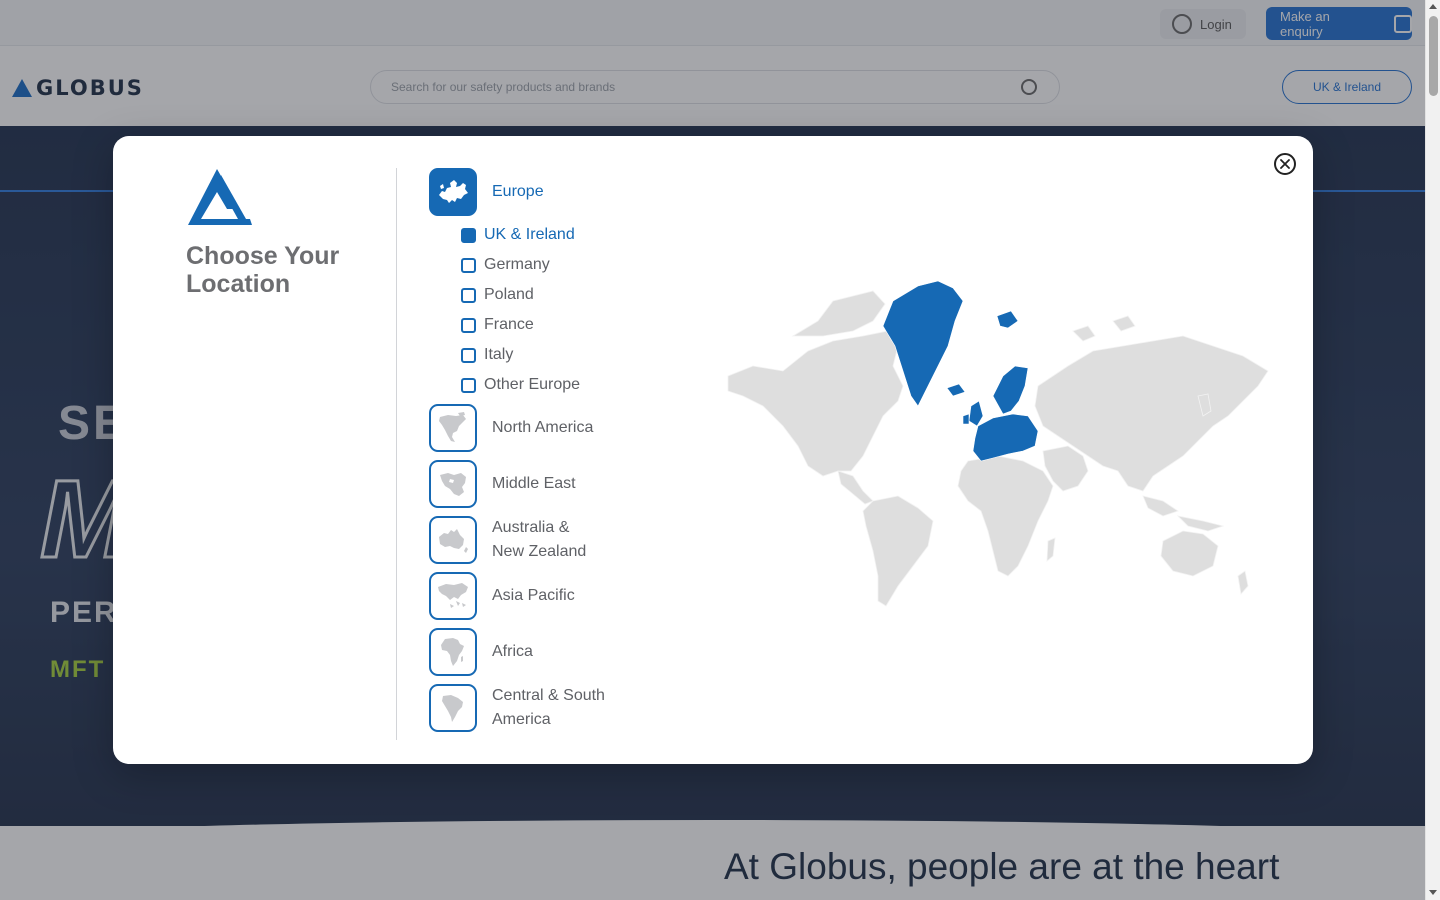  Describe the element at coordinates (539, 539) in the screenshot. I see `region-label: Australia & New Zealand` at that location.